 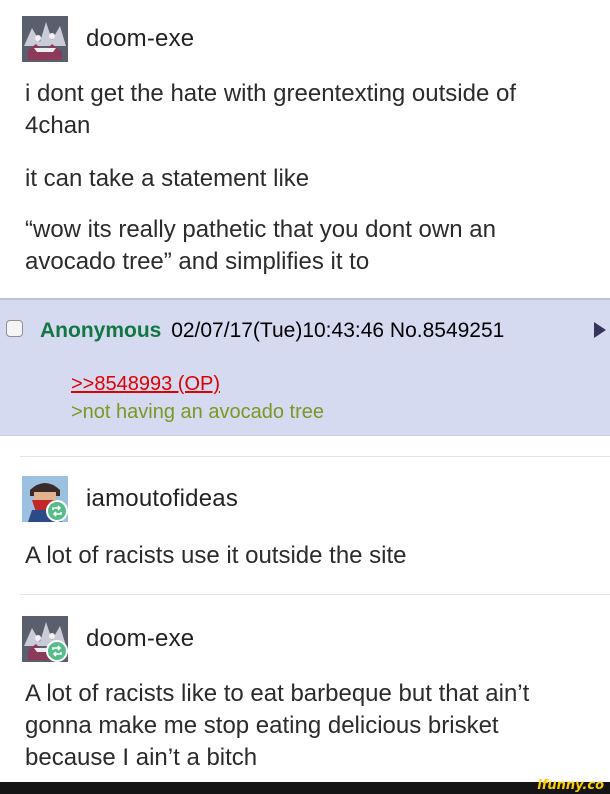 I want to click on monster-avatar-icon, so click(x=45, y=39).